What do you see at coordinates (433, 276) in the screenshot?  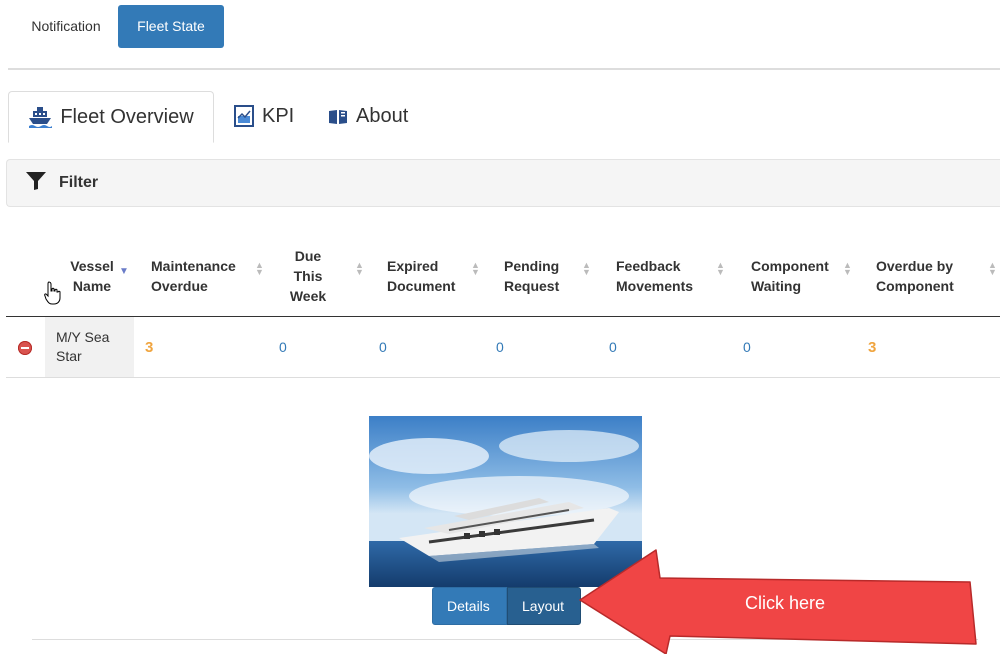 I see `col-expired-document: Expired Document ▲ ▼` at bounding box center [433, 276].